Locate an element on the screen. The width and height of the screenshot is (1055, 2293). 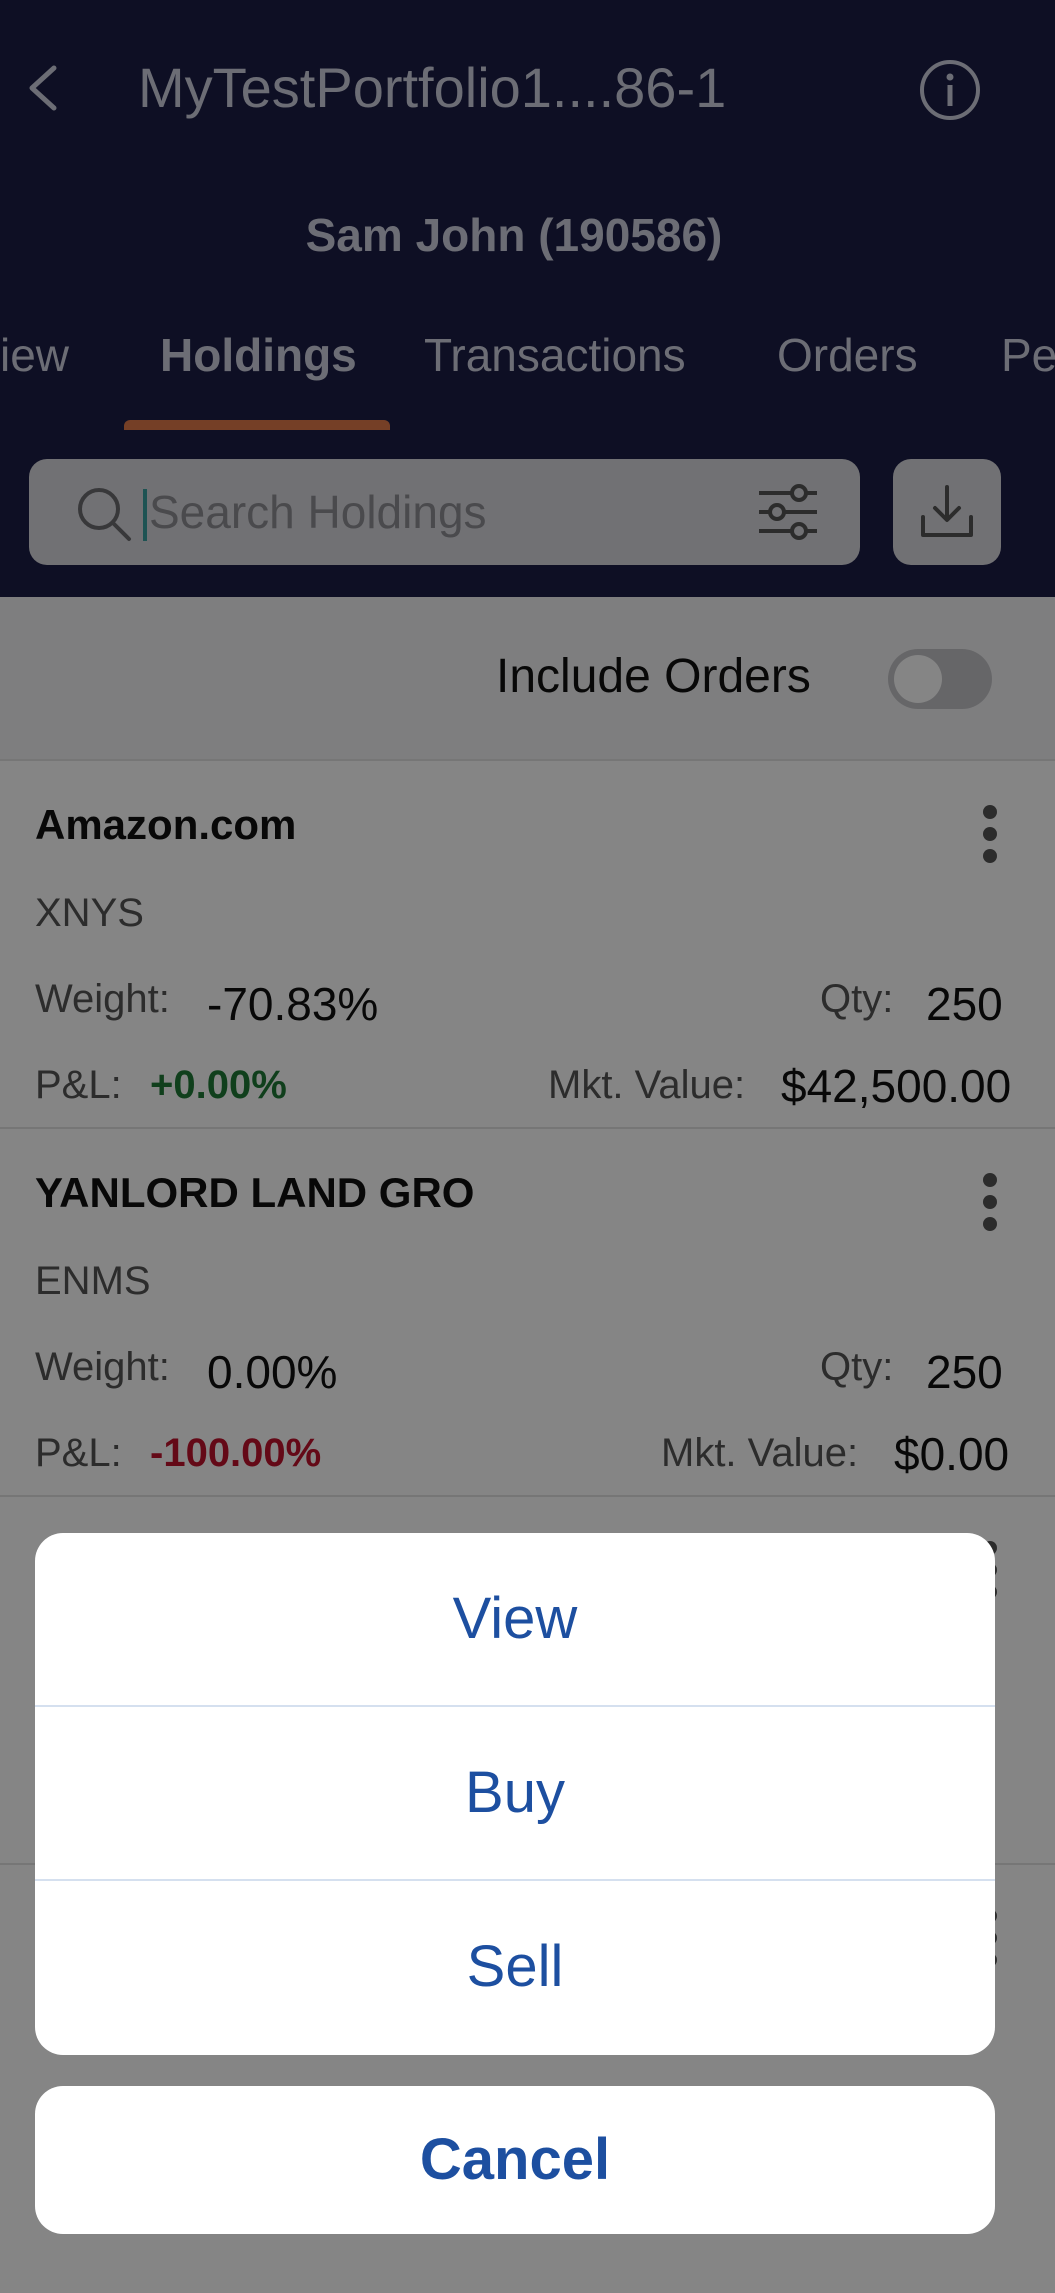
view-option: View is located at coordinates (515, 1619).